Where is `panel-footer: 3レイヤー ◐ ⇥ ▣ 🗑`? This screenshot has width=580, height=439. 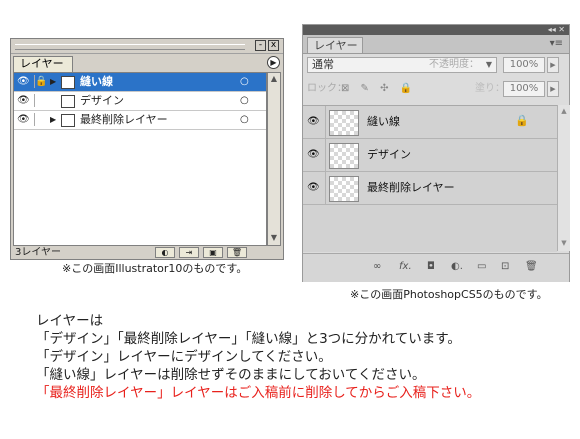 panel-footer: 3レイヤー ◐ ⇥ ▣ 🗑 is located at coordinates (147, 253).